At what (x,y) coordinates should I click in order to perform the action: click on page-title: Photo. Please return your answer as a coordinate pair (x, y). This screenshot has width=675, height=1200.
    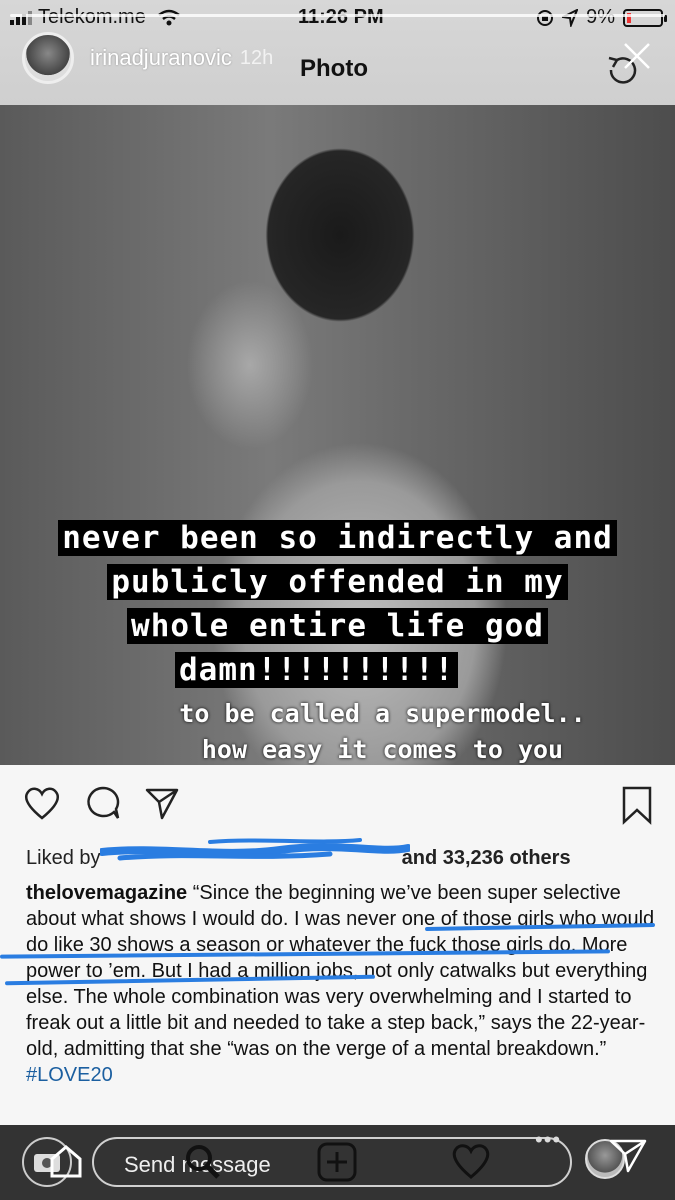
    Looking at the image, I should click on (334, 68).